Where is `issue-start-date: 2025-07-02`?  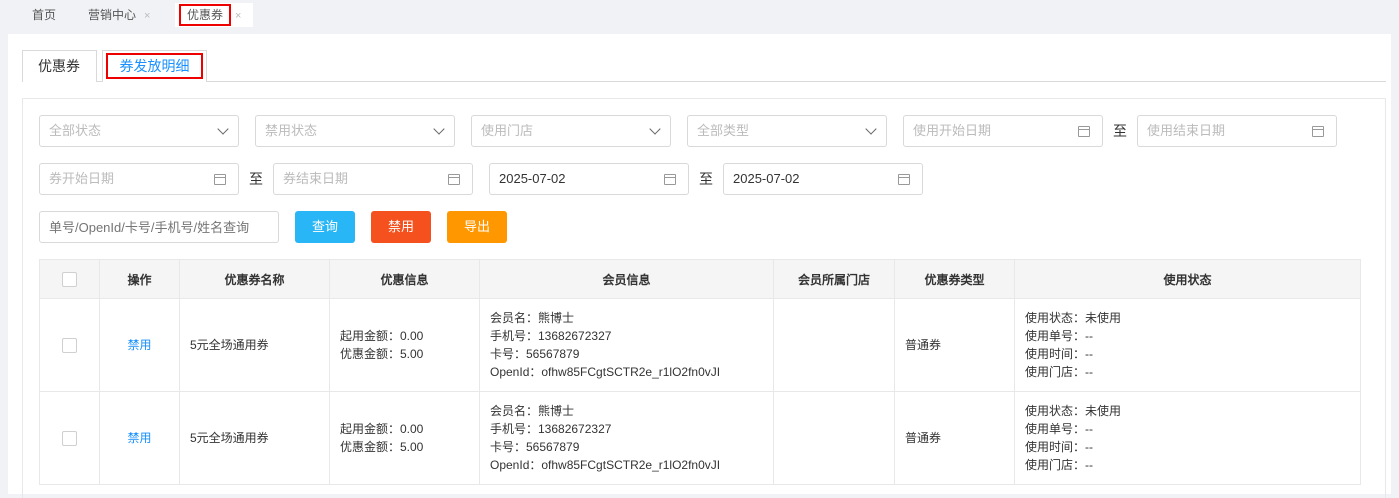 issue-start-date: 2025-07-02 is located at coordinates (589, 179).